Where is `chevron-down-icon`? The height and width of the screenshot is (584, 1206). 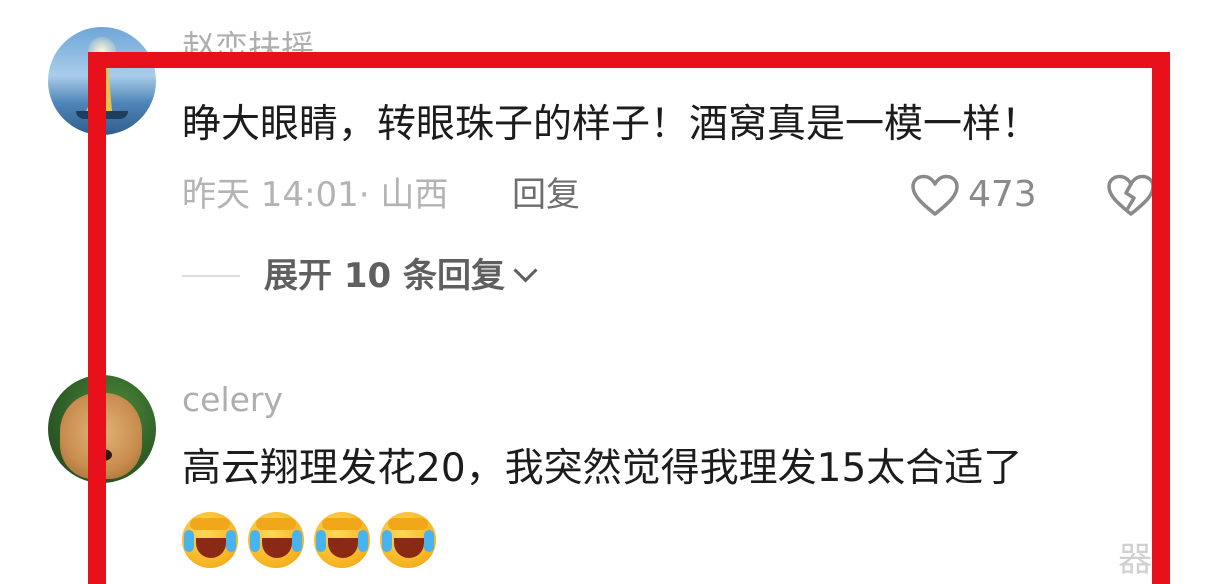 chevron-down-icon is located at coordinates (525, 270).